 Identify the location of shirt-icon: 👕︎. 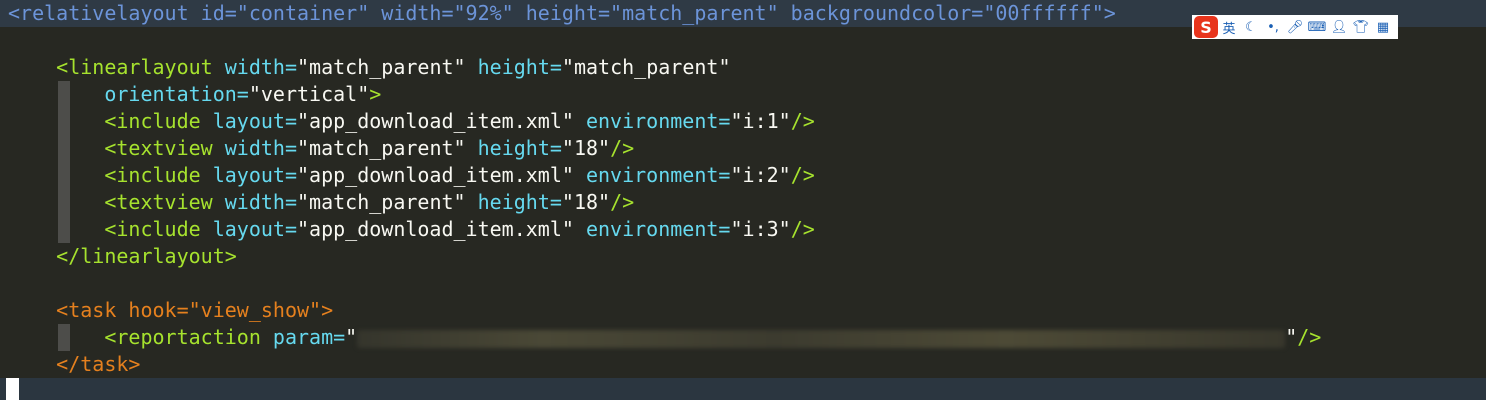
(1361, 27).